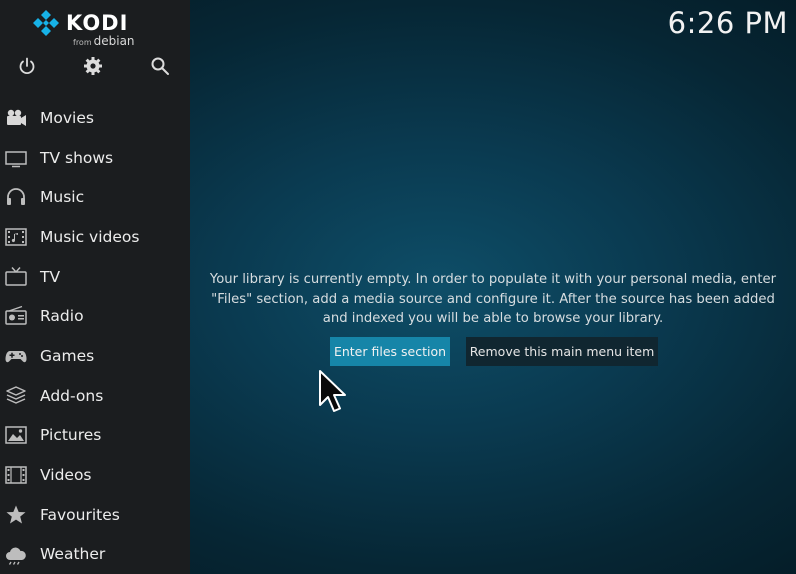 This screenshot has width=796, height=574. What do you see at coordinates (46, 23) in the screenshot?
I see `kodi-logo-icon` at bounding box center [46, 23].